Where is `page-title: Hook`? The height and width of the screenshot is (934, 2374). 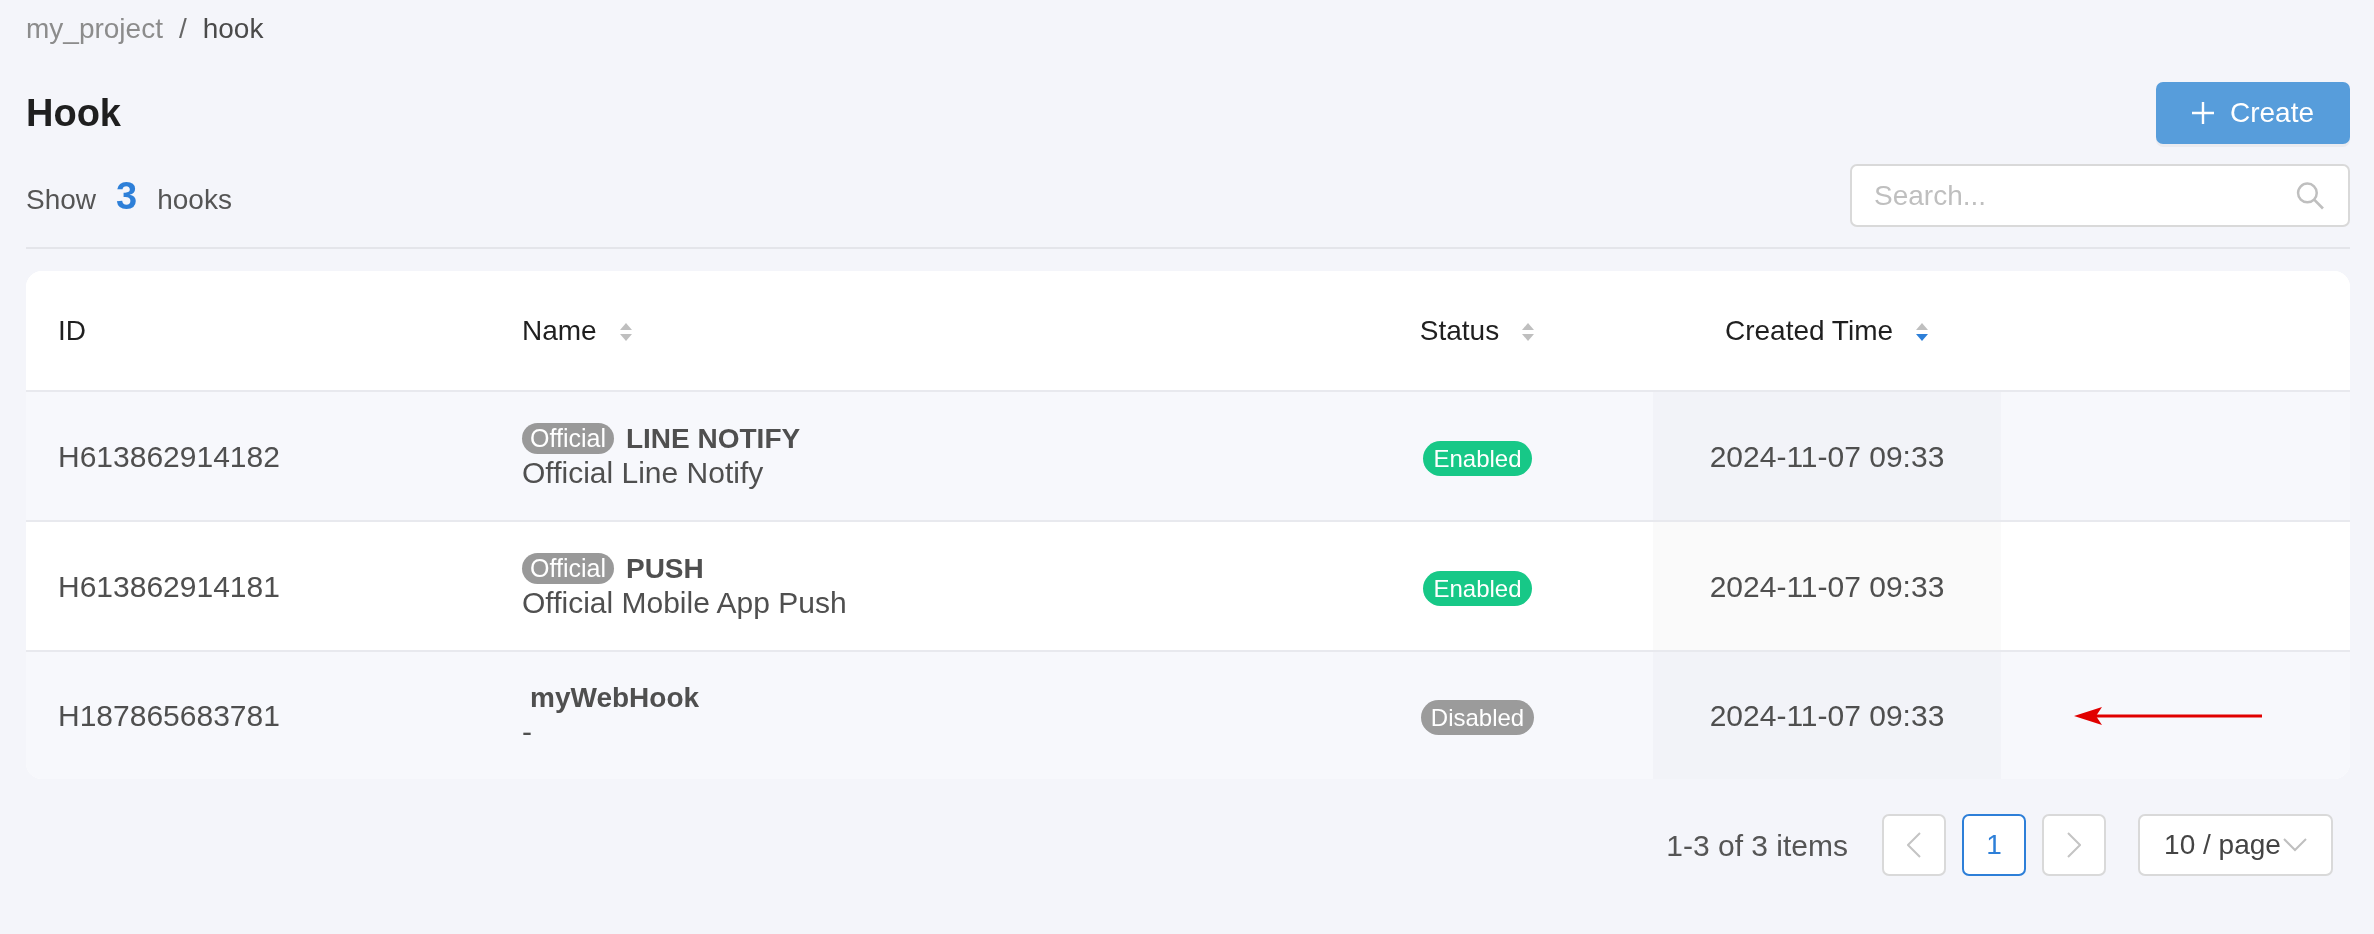 page-title: Hook is located at coordinates (73, 113).